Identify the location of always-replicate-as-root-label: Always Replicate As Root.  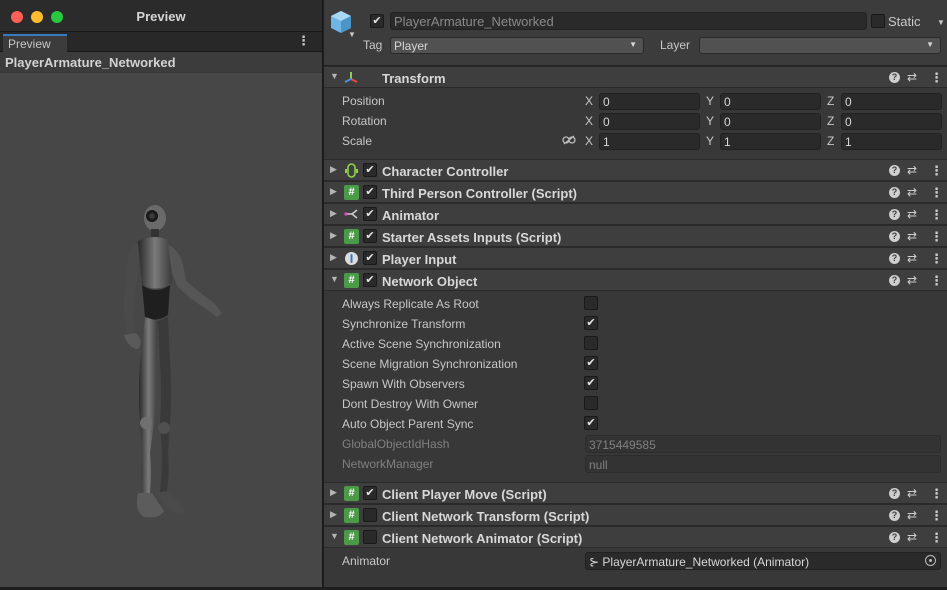
(410, 304).